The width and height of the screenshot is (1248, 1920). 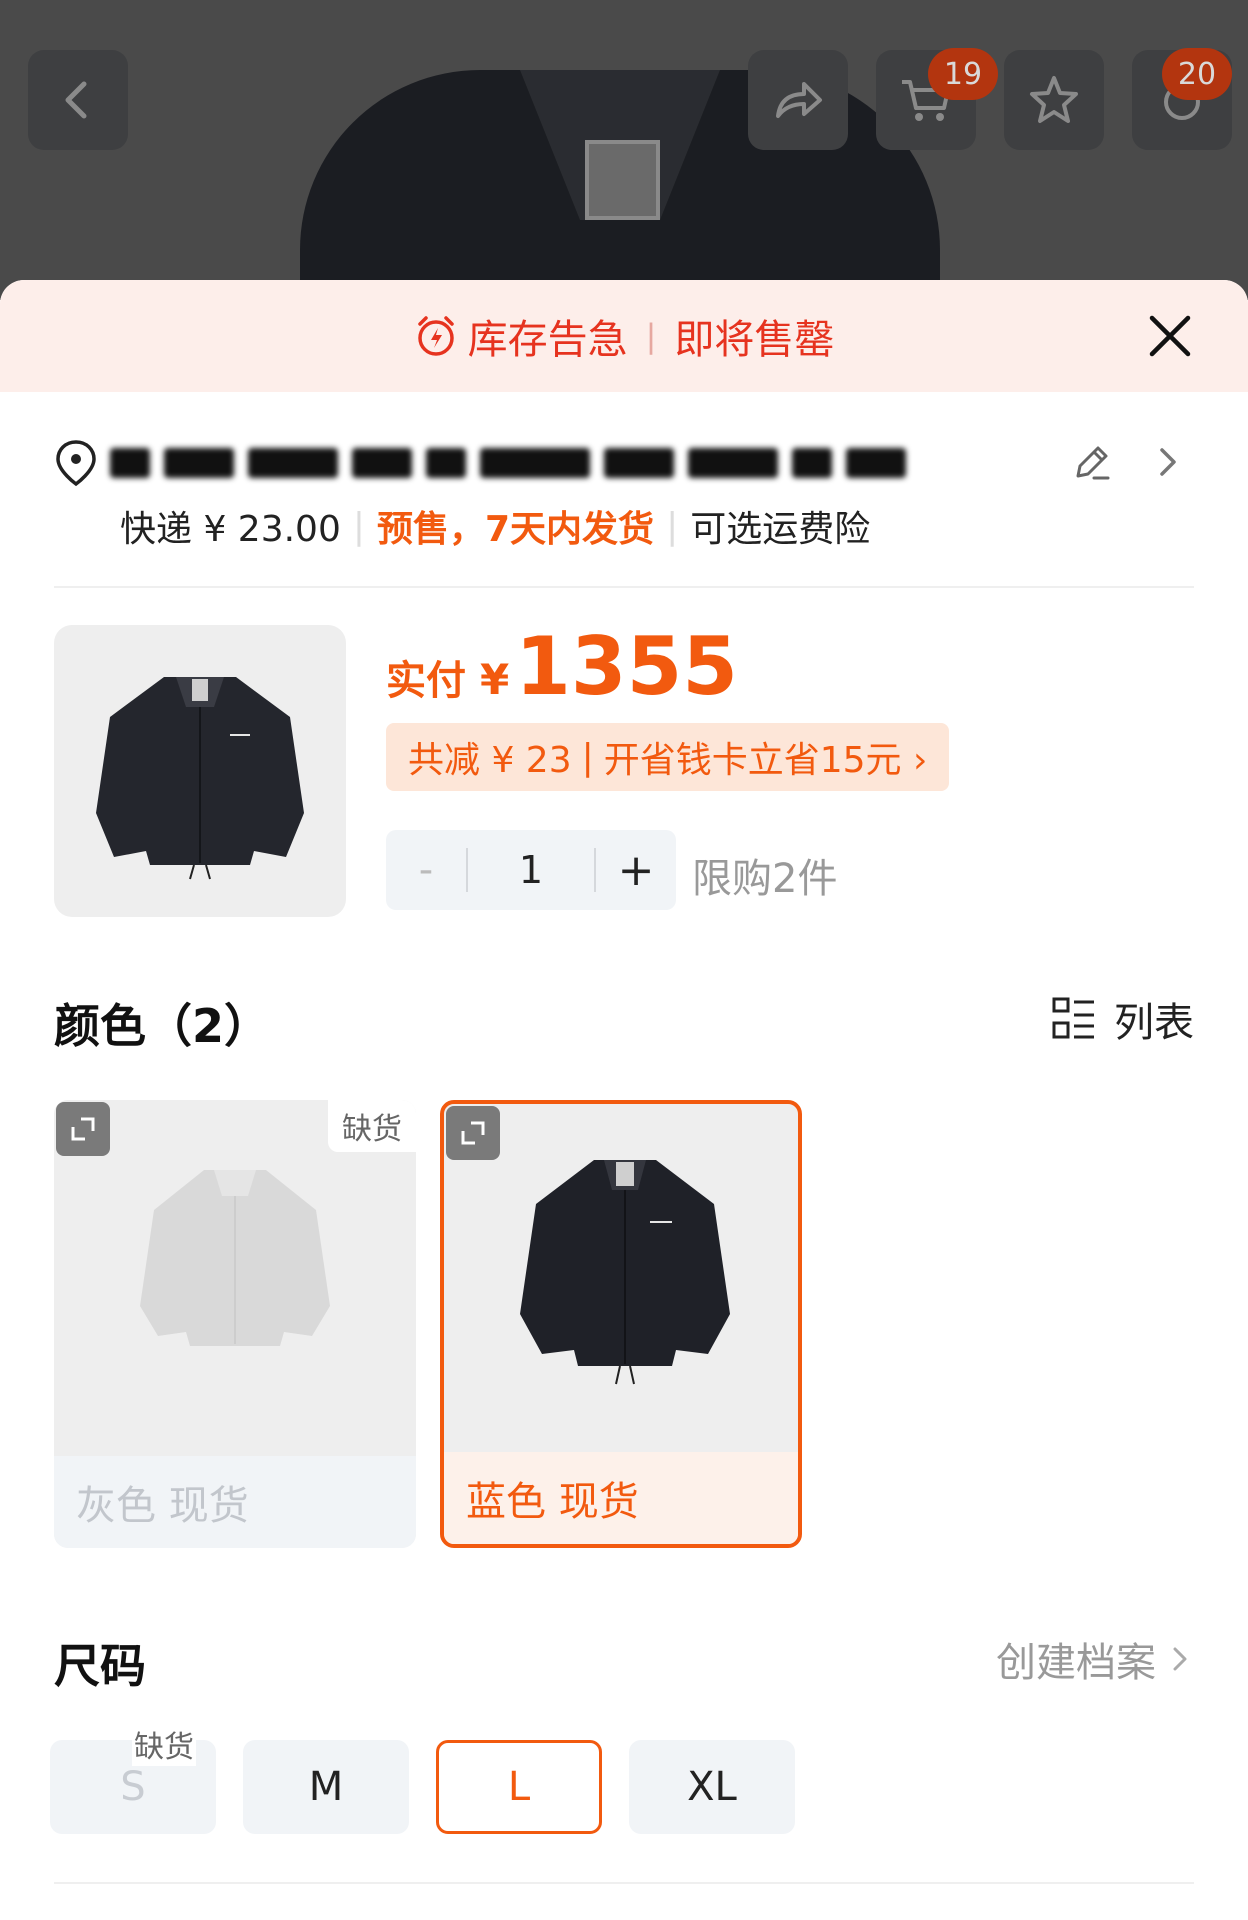 I want to click on price-row: 实付 ¥ 1355, so click(x=562, y=666).